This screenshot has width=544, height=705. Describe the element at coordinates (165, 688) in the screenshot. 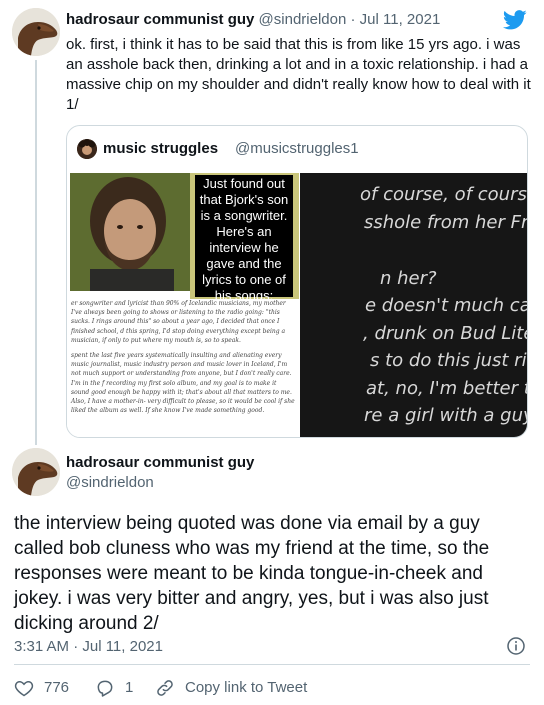

I see `link-icon` at that location.